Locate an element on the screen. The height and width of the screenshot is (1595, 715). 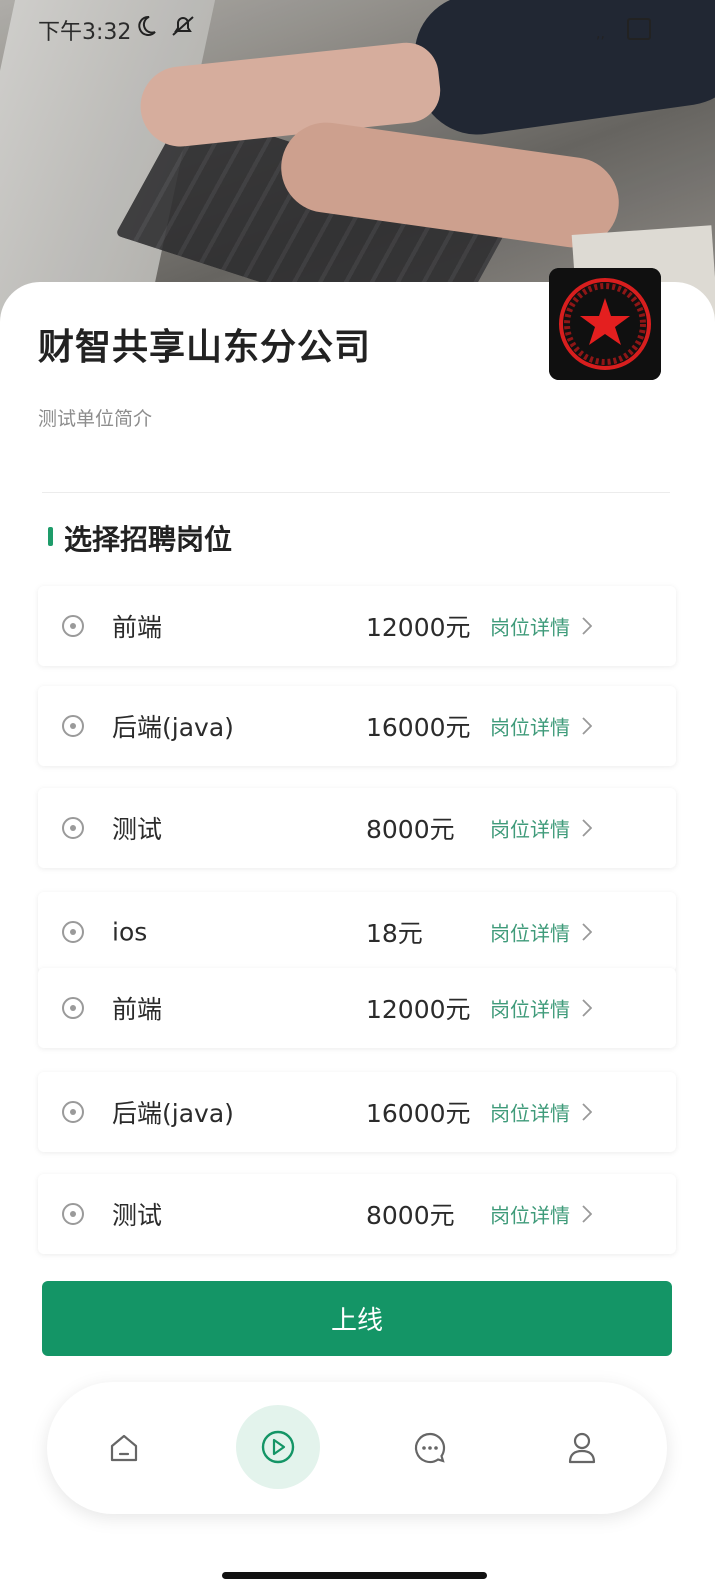
job-row-6: 测试 8000元 岗位详情 is located at coordinates (357, 1214).